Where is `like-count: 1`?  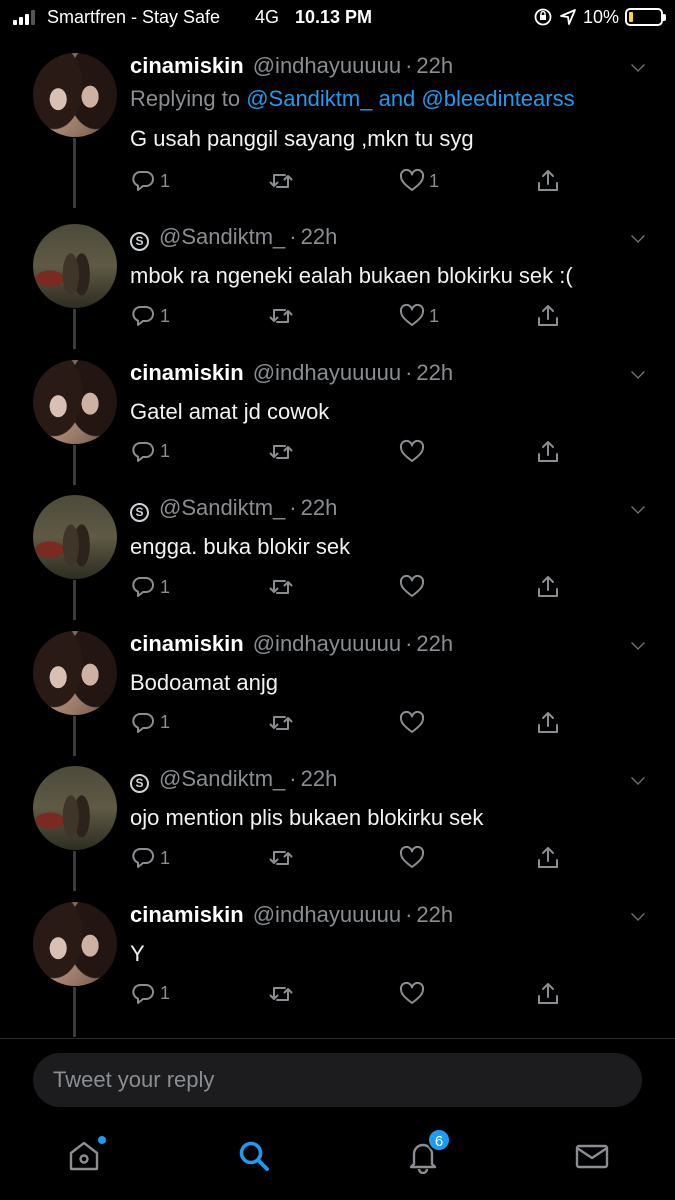 like-count: 1 is located at coordinates (434, 180).